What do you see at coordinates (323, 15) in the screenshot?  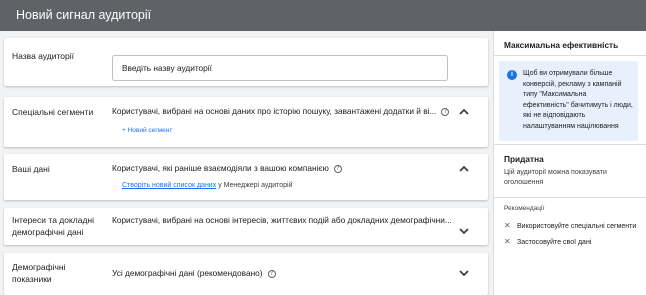 I see `dialog-header: Новий сигнал аудиторії` at bounding box center [323, 15].